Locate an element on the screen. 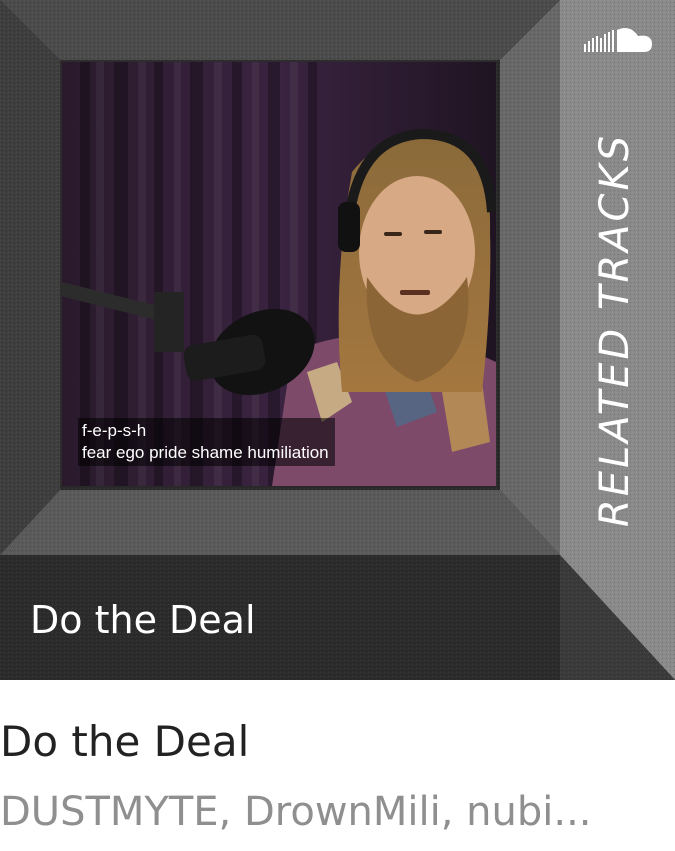  caption-line-1: f-e-p-s-h is located at coordinates (114, 430).